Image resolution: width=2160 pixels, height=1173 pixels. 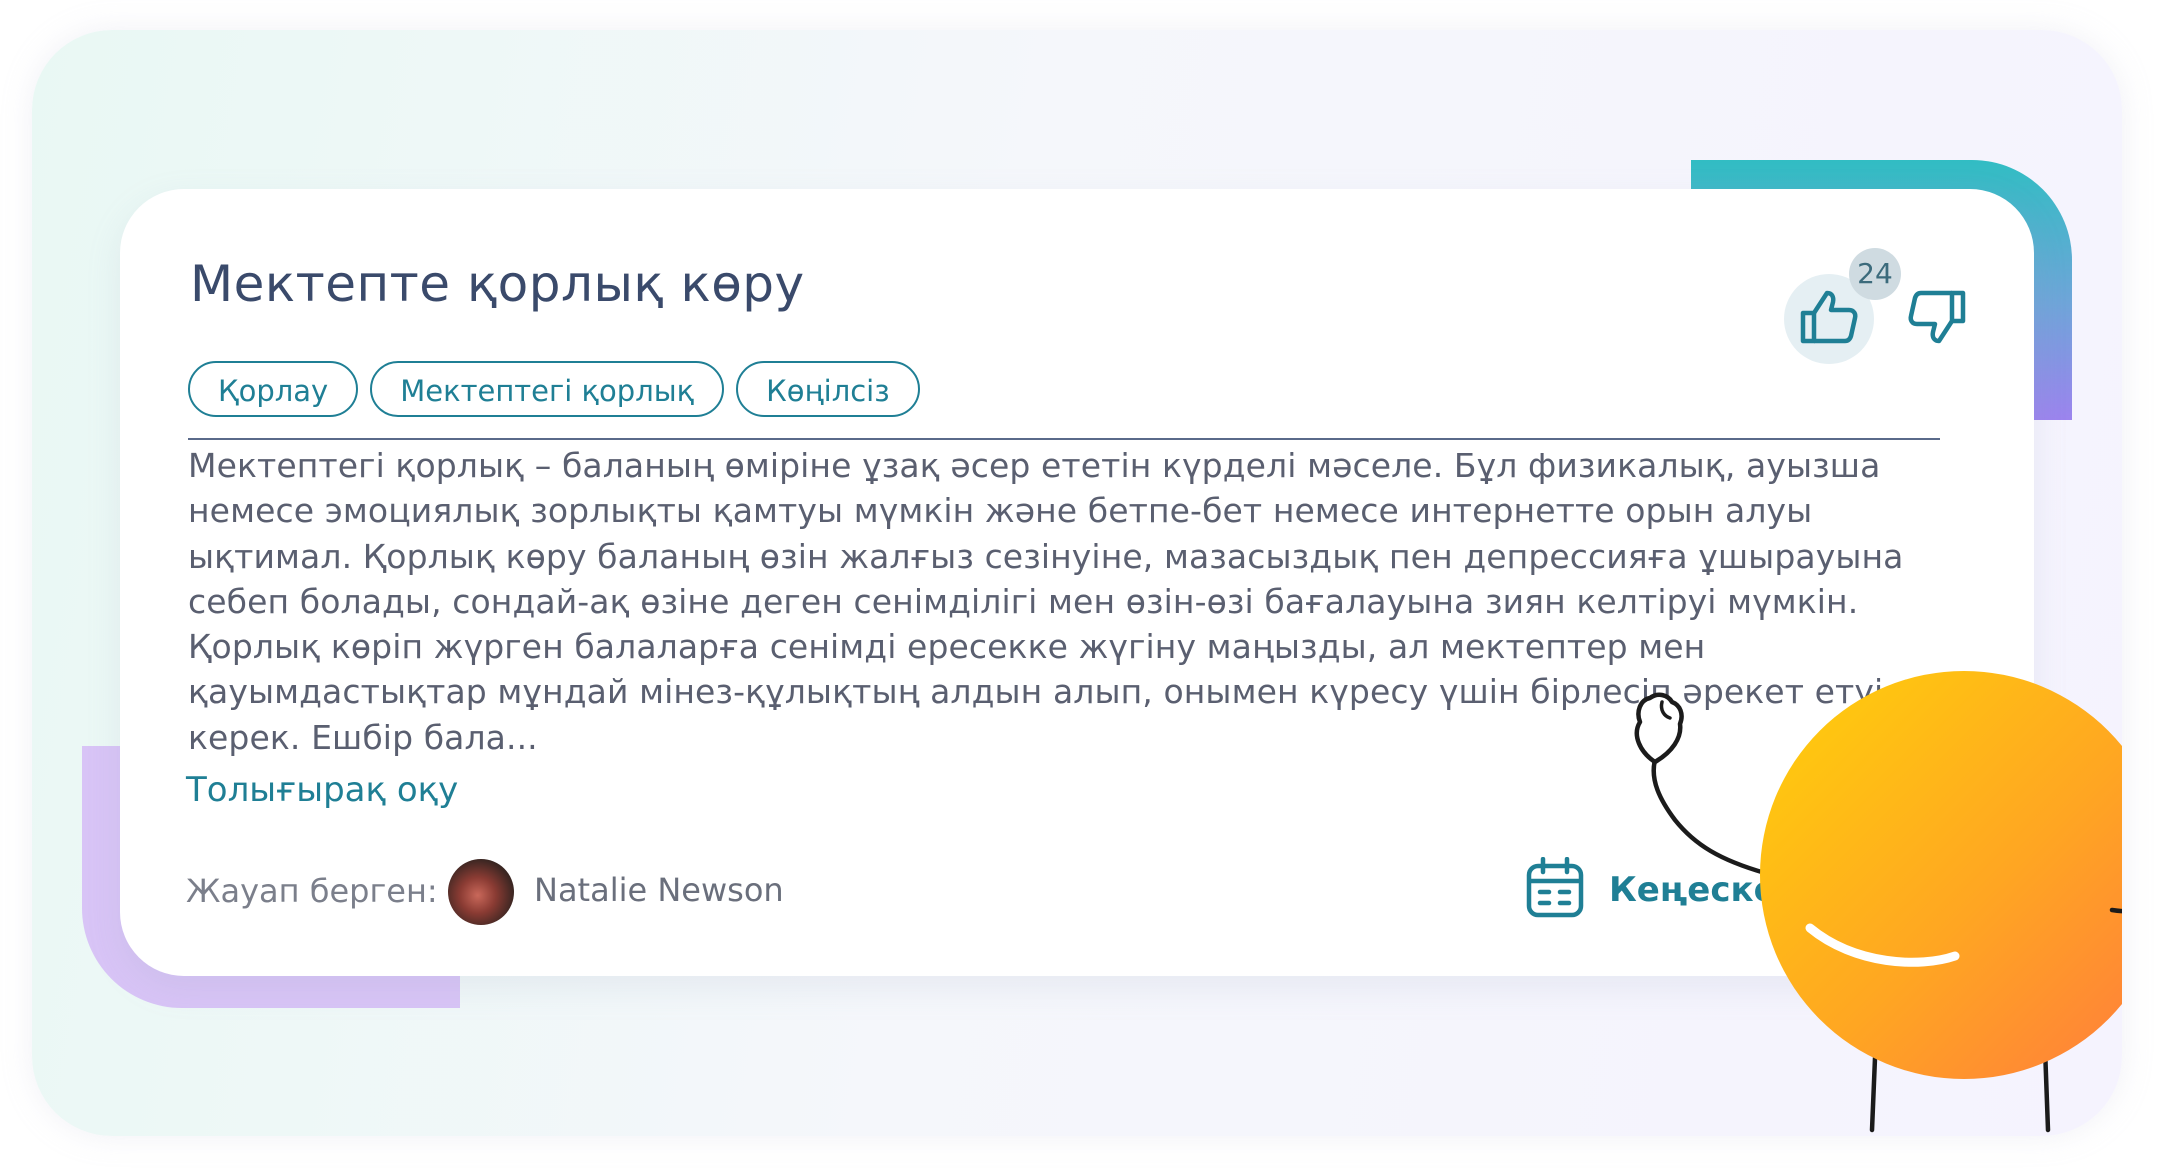 What do you see at coordinates (1693, 890) in the screenshot?
I see `consult-label: Кеңеске` at bounding box center [1693, 890].